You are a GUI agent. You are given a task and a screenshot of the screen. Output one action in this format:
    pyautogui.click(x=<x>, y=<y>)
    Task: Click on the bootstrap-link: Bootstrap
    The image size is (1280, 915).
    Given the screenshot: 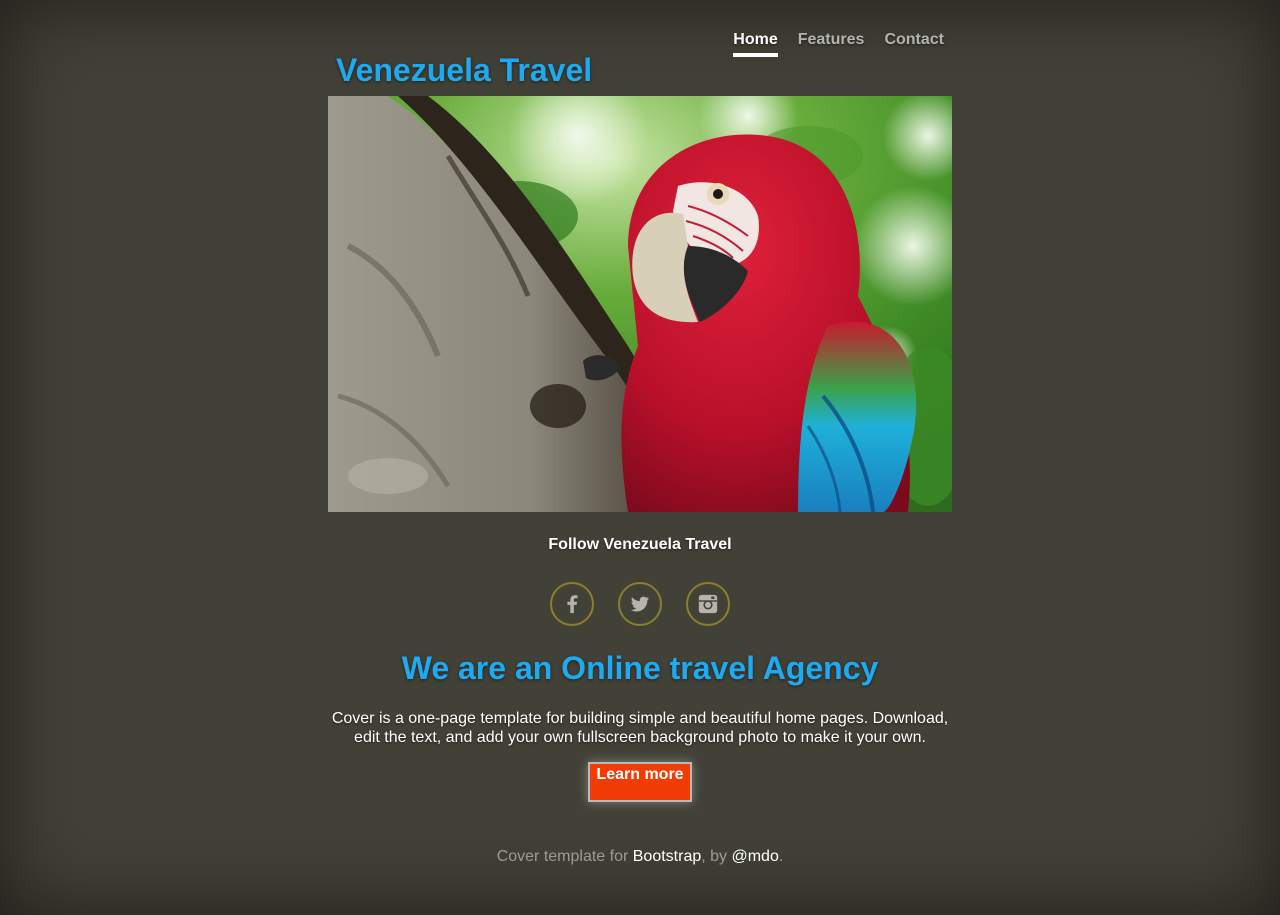 What is the action you would take?
    pyautogui.click(x=667, y=856)
    